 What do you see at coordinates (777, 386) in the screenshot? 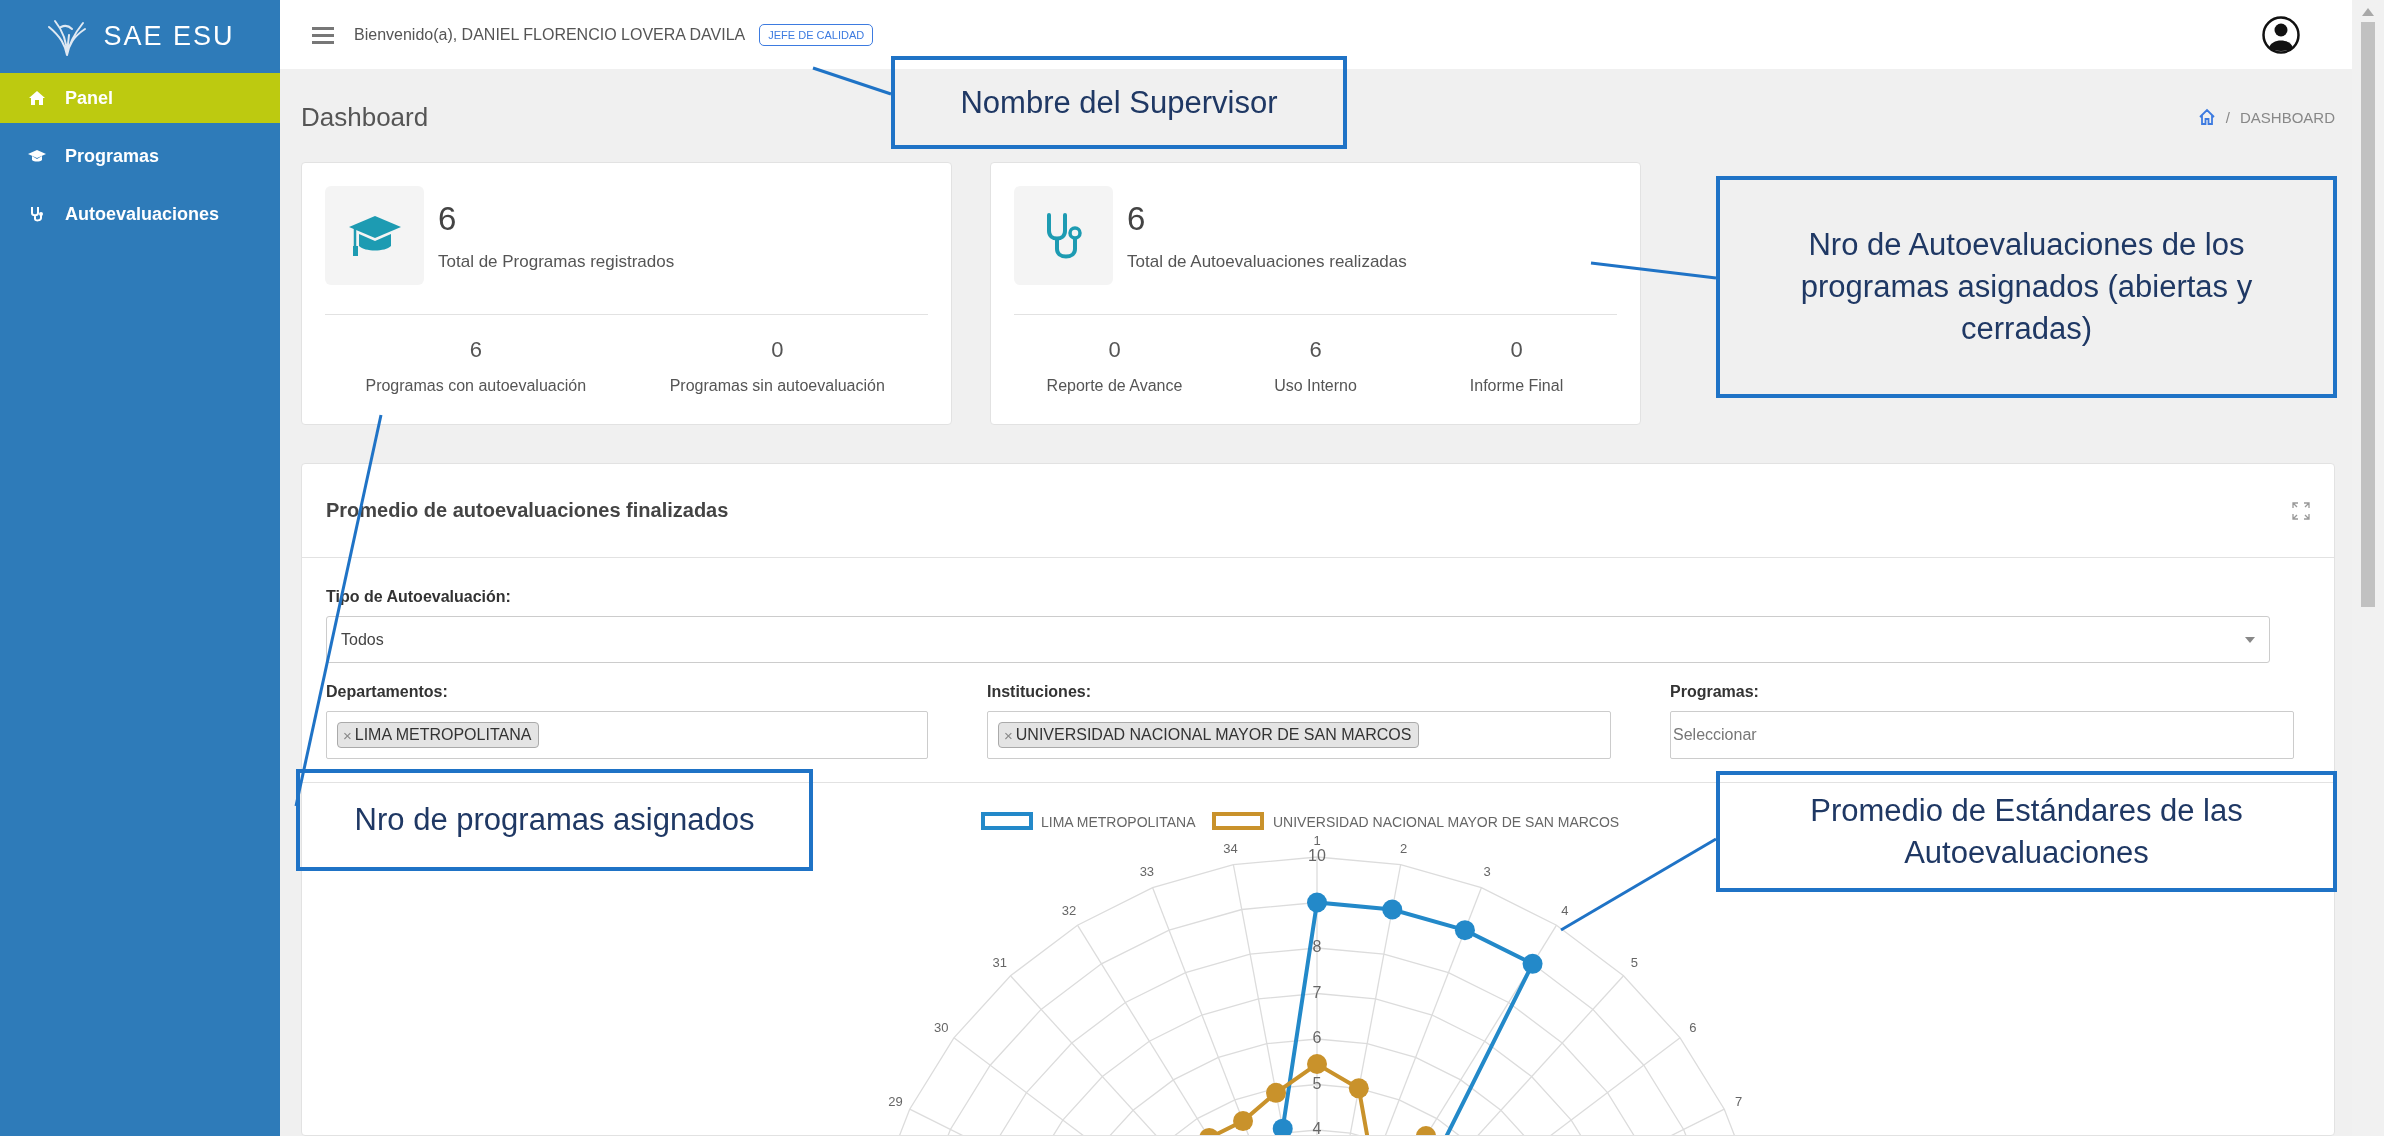
I see `stat-label: Programas sin autoevaluación` at bounding box center [777, 386].